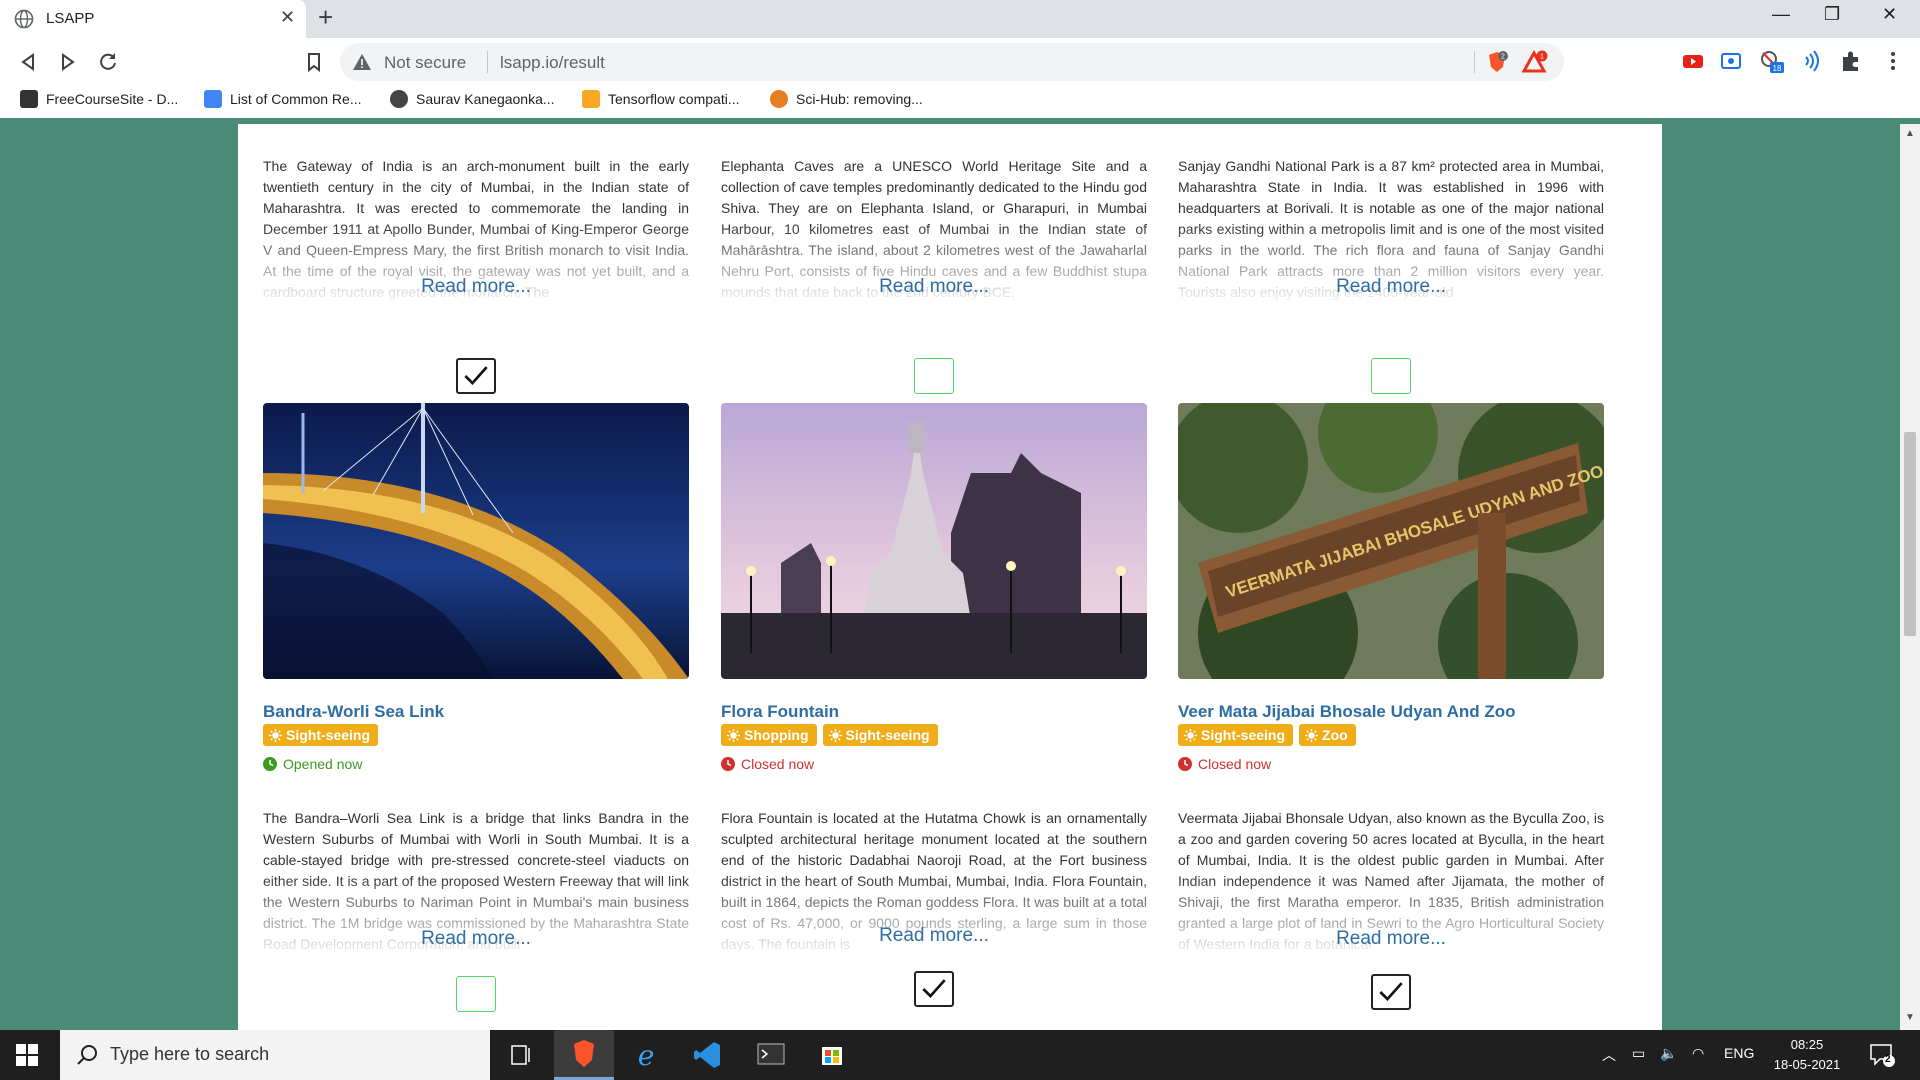  Describe the element at coordinates (1851, 61) in the screenshot. I see `extensions-puzzle-icon` at that location.